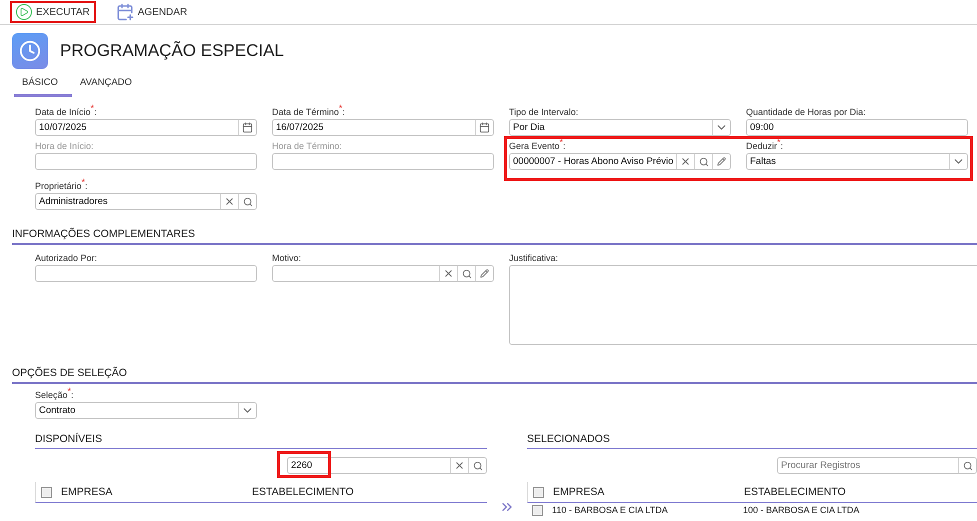 The image size is (977, 521). What do you see at coordinates (387, 465) in the screenshot?
I see `search-field: 2260` at bounding box center [387, 465].